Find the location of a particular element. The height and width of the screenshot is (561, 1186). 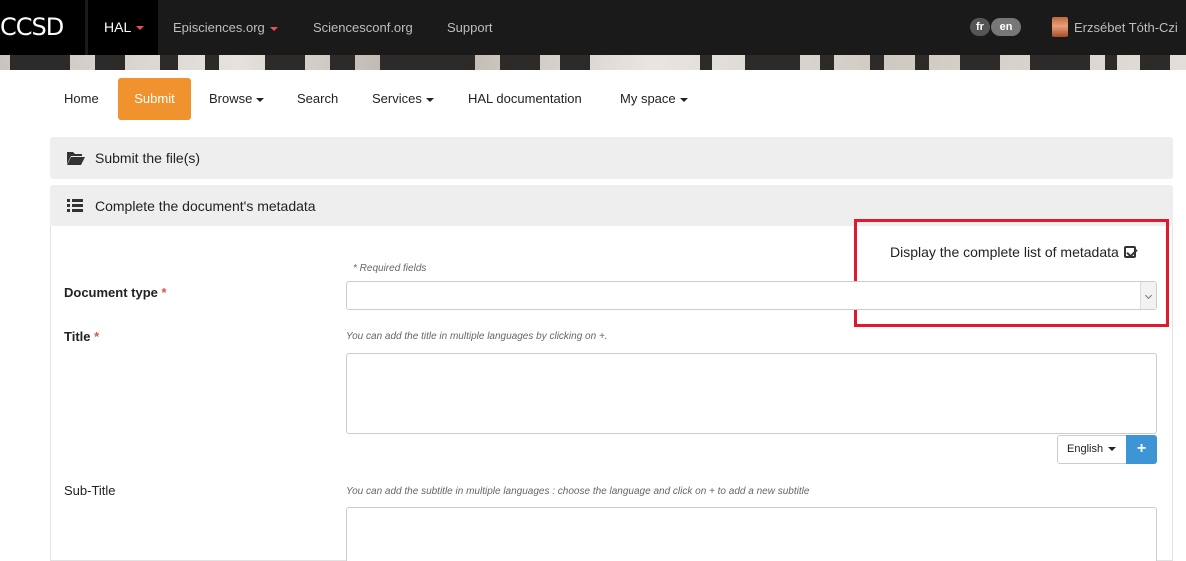

nav-hal-documentation: HAL documentation is located at coordinates (525, 99).